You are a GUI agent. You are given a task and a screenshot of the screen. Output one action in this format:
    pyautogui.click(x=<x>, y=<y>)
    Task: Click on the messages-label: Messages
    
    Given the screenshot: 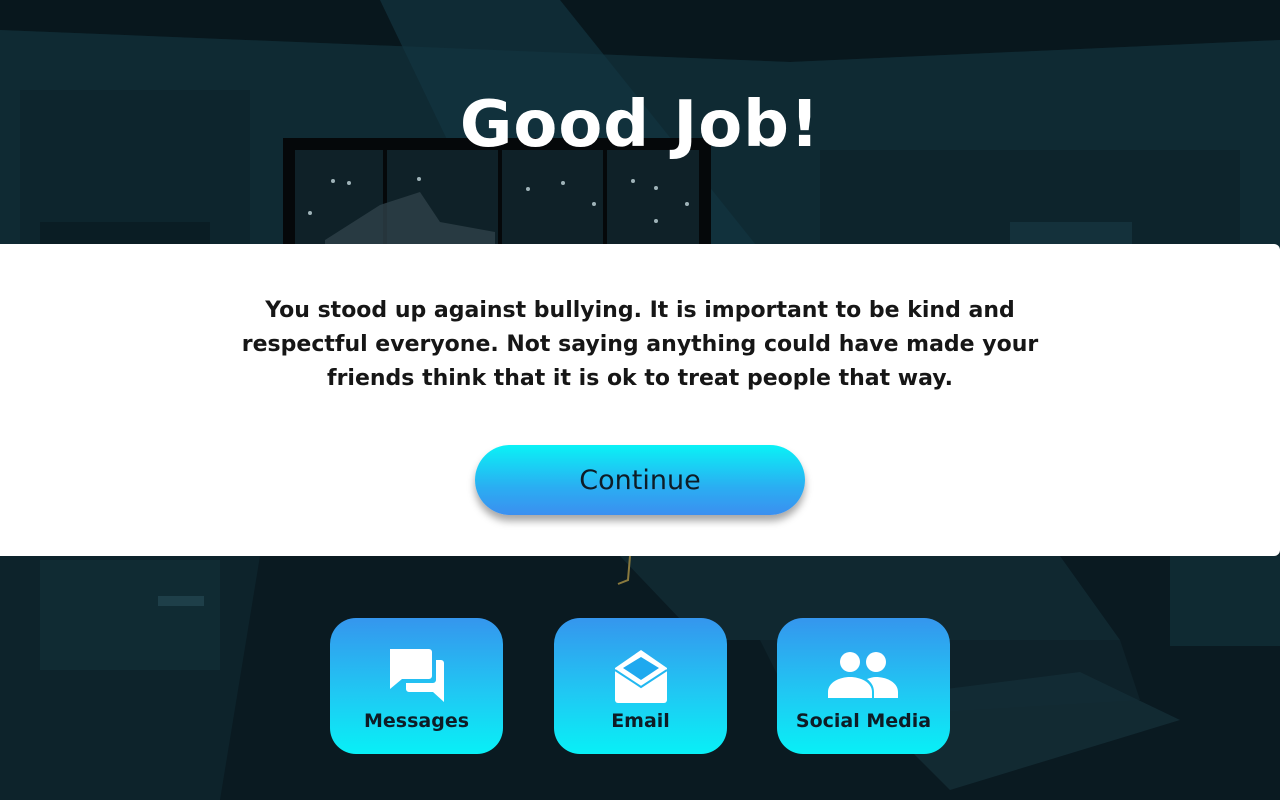 What is the action you would take?
    pyautogui.click(x=416, y=721)
    